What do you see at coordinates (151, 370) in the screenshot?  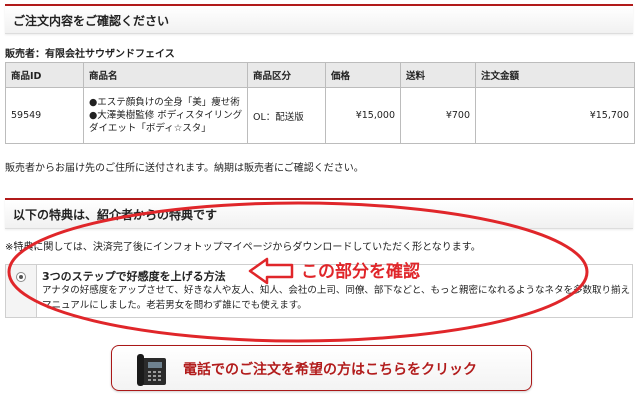 I see `telephone-icon` at bounding box center [151, 370].